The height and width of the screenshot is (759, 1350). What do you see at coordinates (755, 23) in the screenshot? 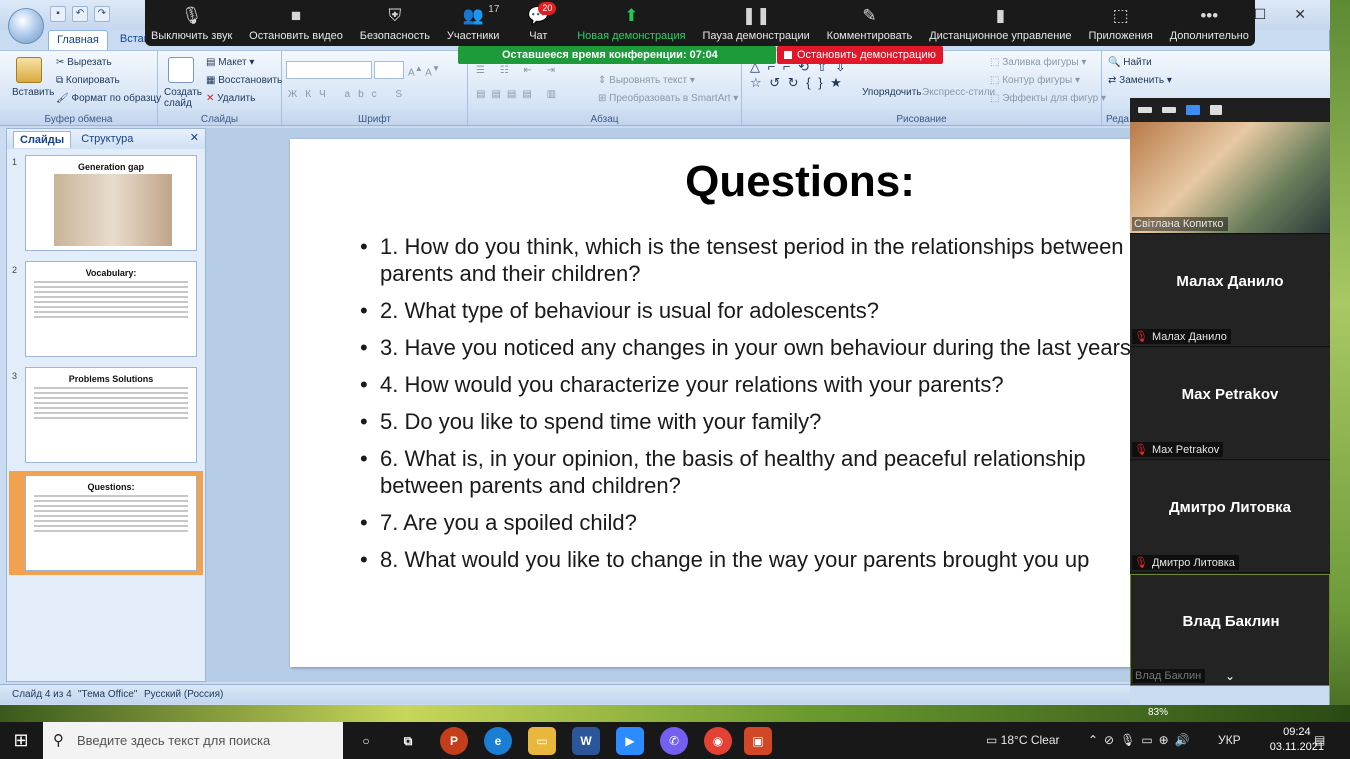
I see `pause-share-button: ❚❚ Пауза демонстрации` at bounding box center [755, 23].